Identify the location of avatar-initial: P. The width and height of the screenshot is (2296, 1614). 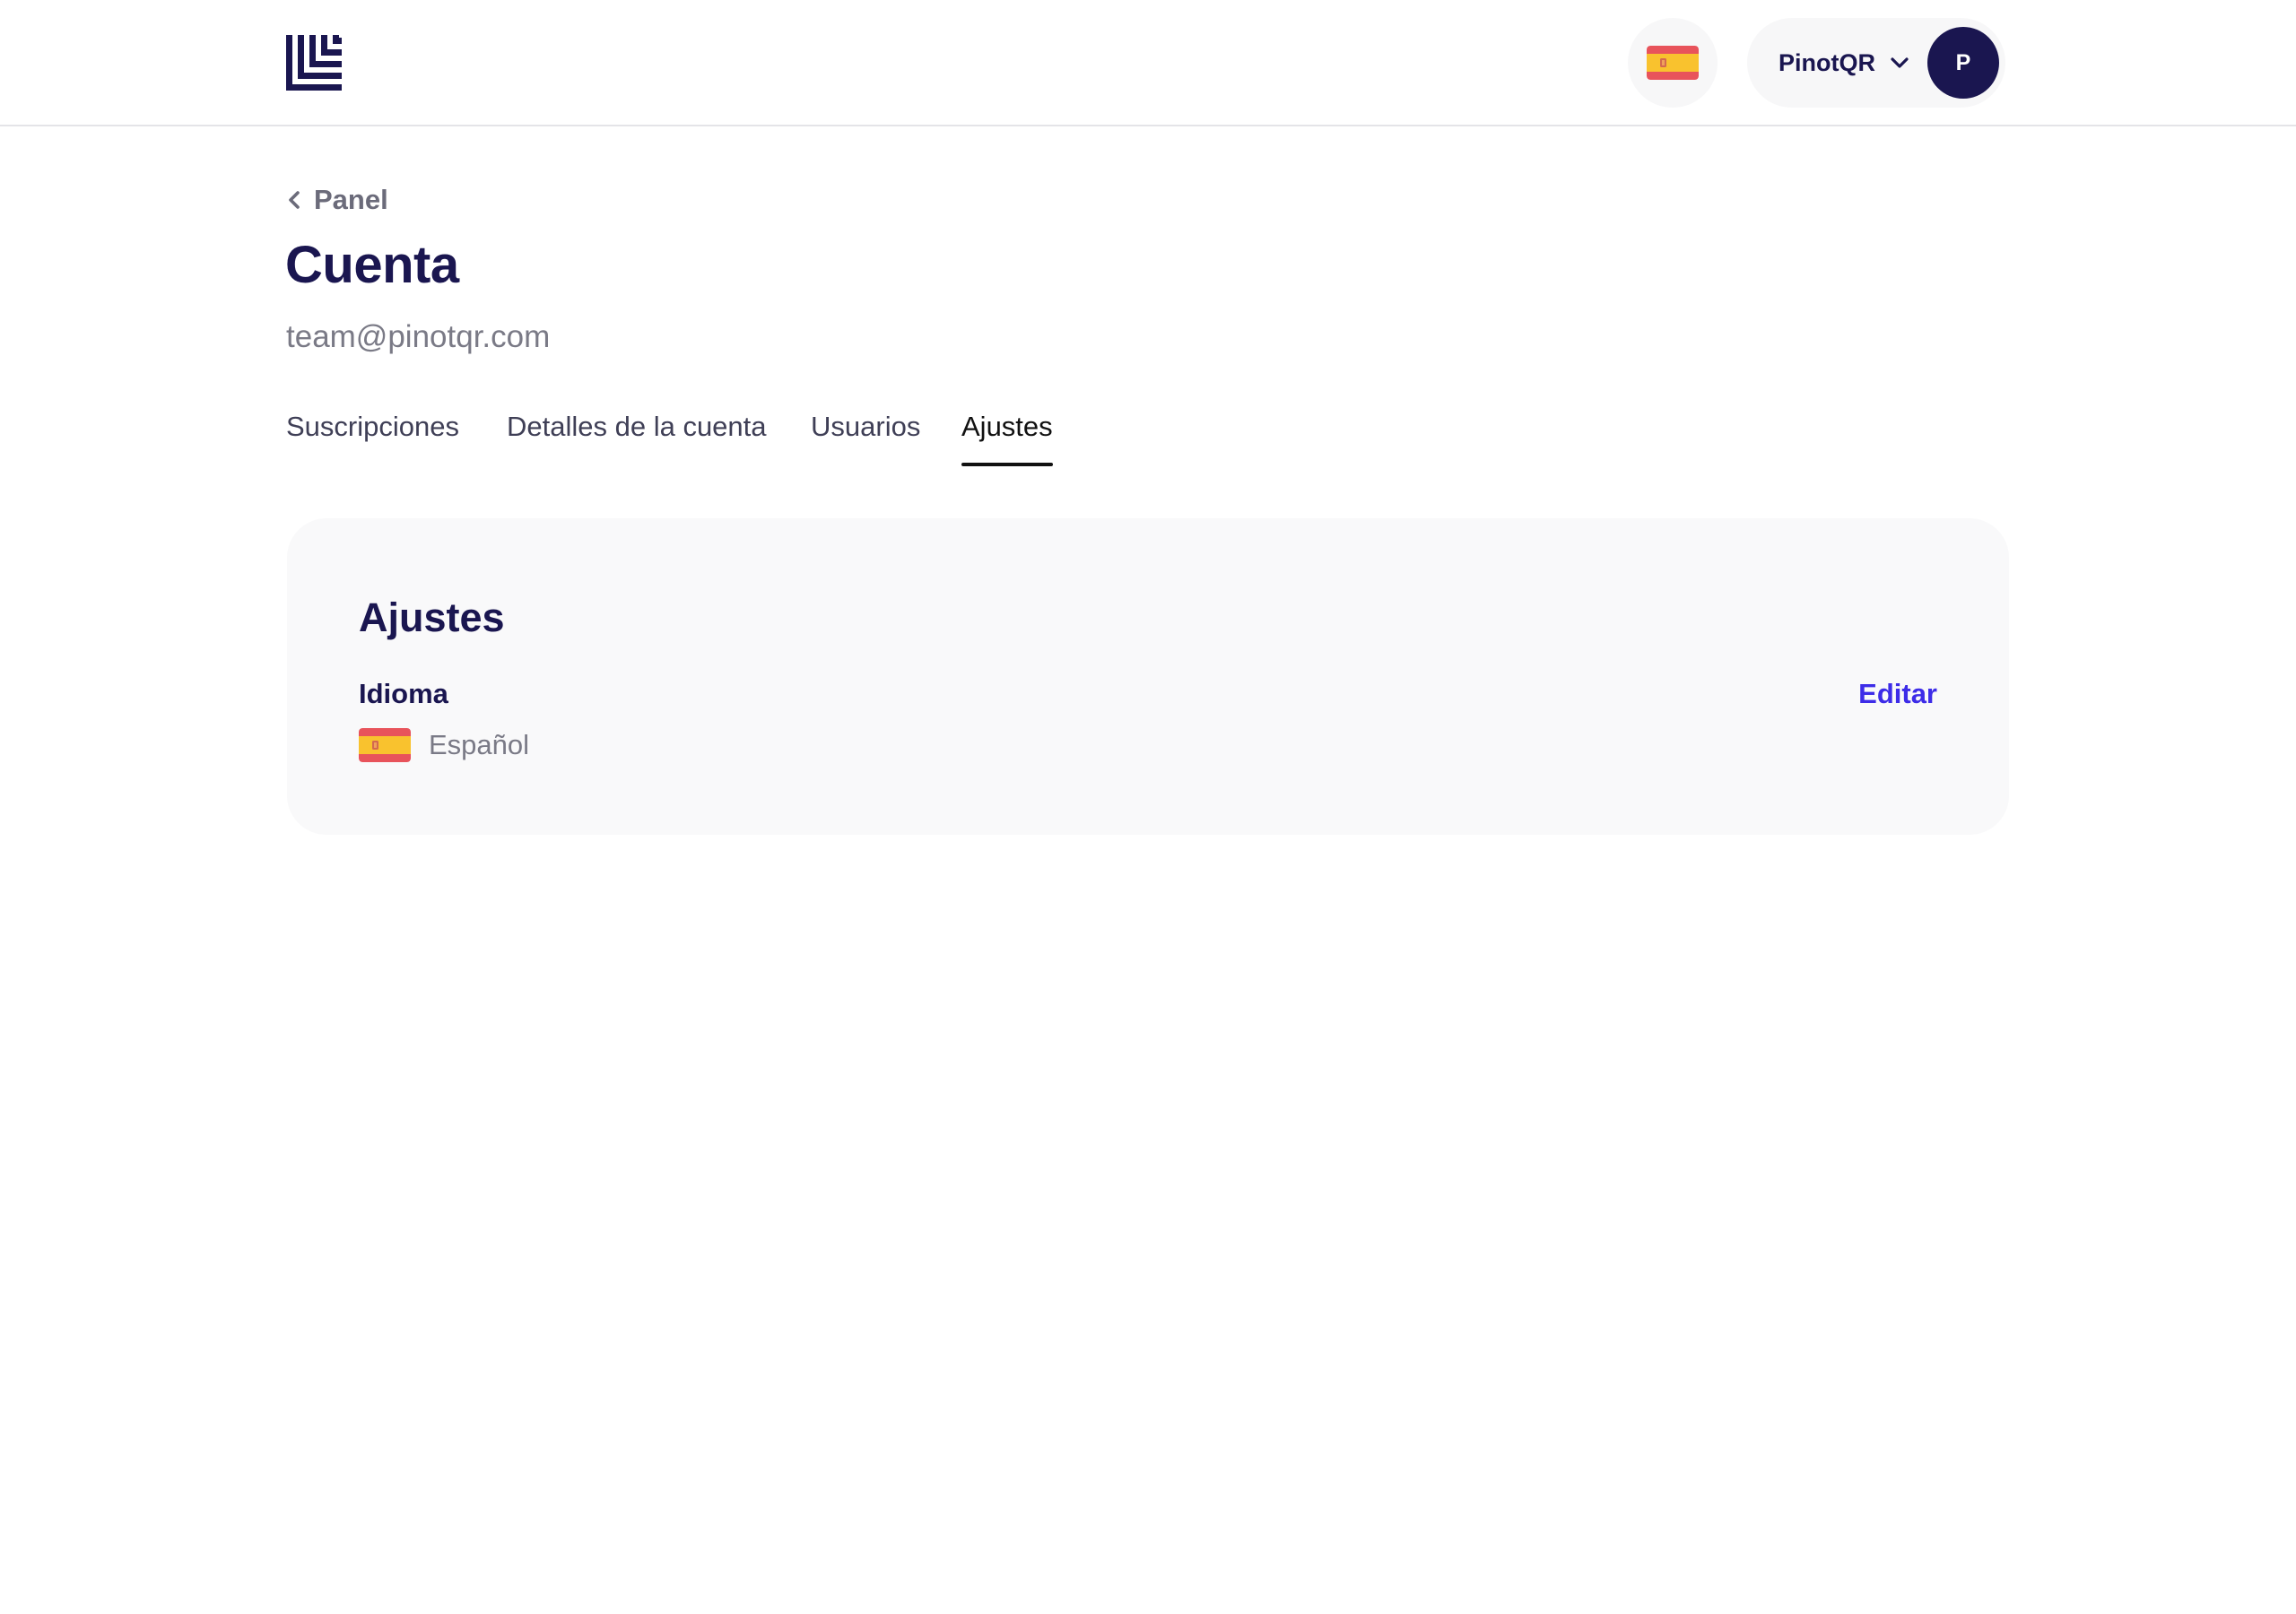
(1963, 62).